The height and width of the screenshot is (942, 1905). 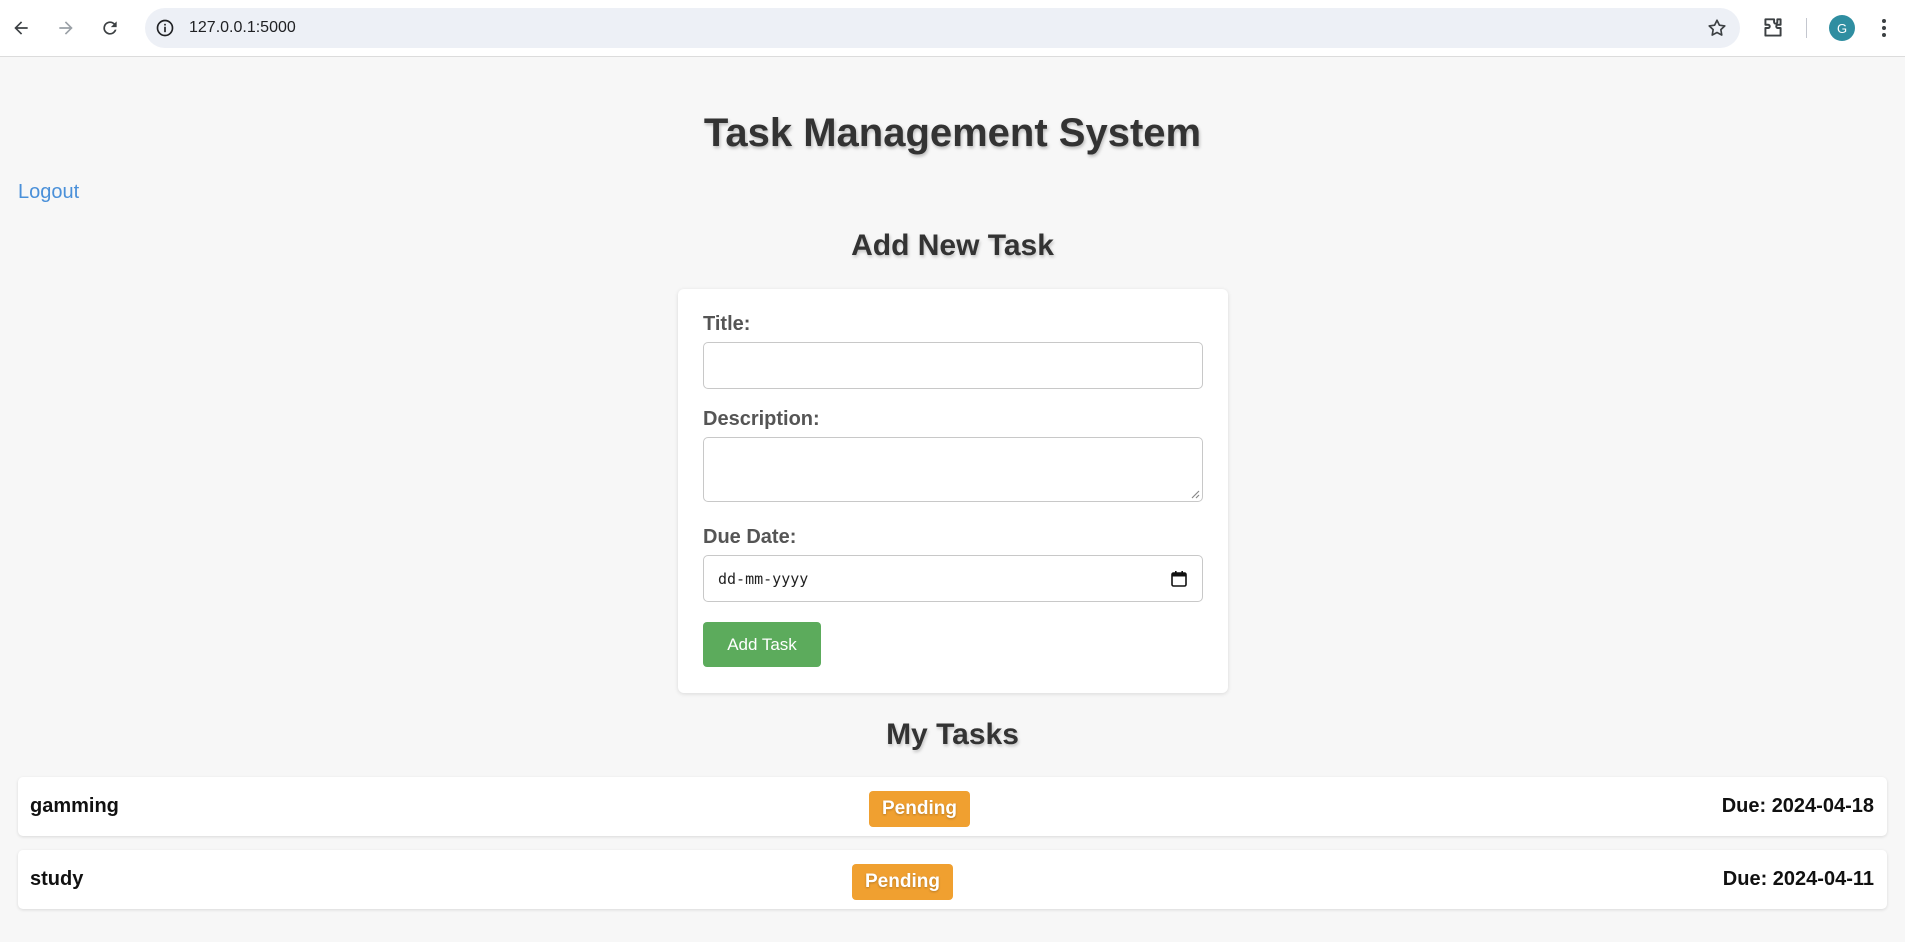 I want to click on description-textarea, so click(x=953, y=469).